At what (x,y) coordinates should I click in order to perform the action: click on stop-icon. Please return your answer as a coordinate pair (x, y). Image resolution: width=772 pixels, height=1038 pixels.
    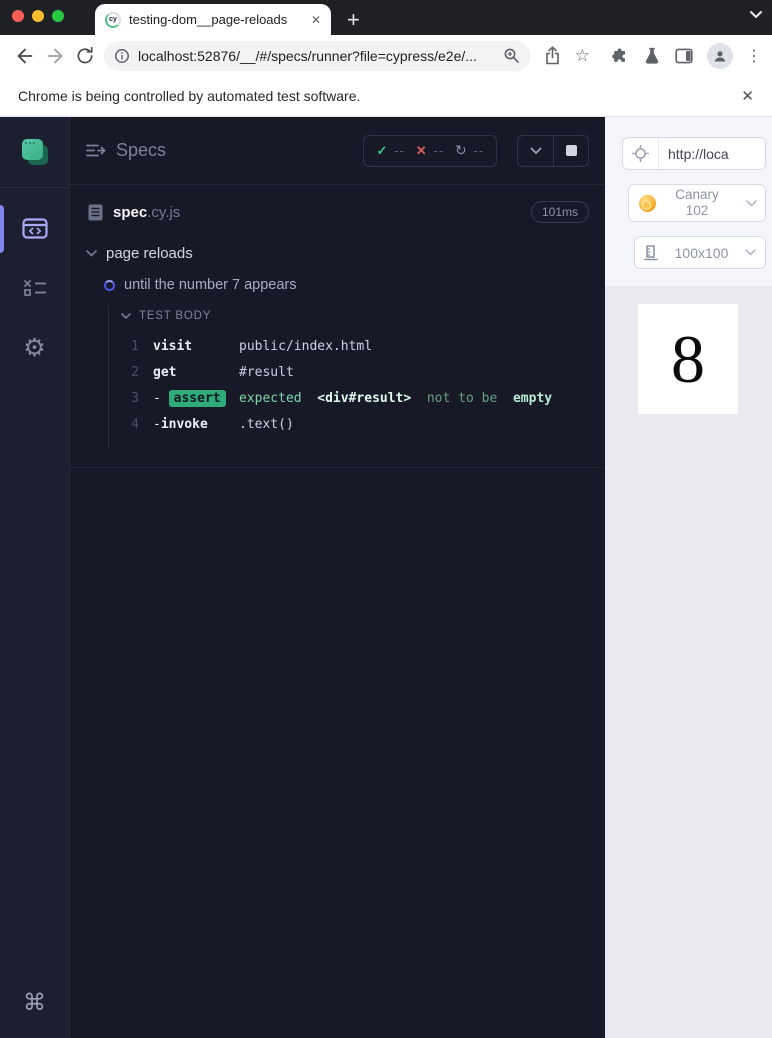
    Looking at the image, I should click on (571, 150).